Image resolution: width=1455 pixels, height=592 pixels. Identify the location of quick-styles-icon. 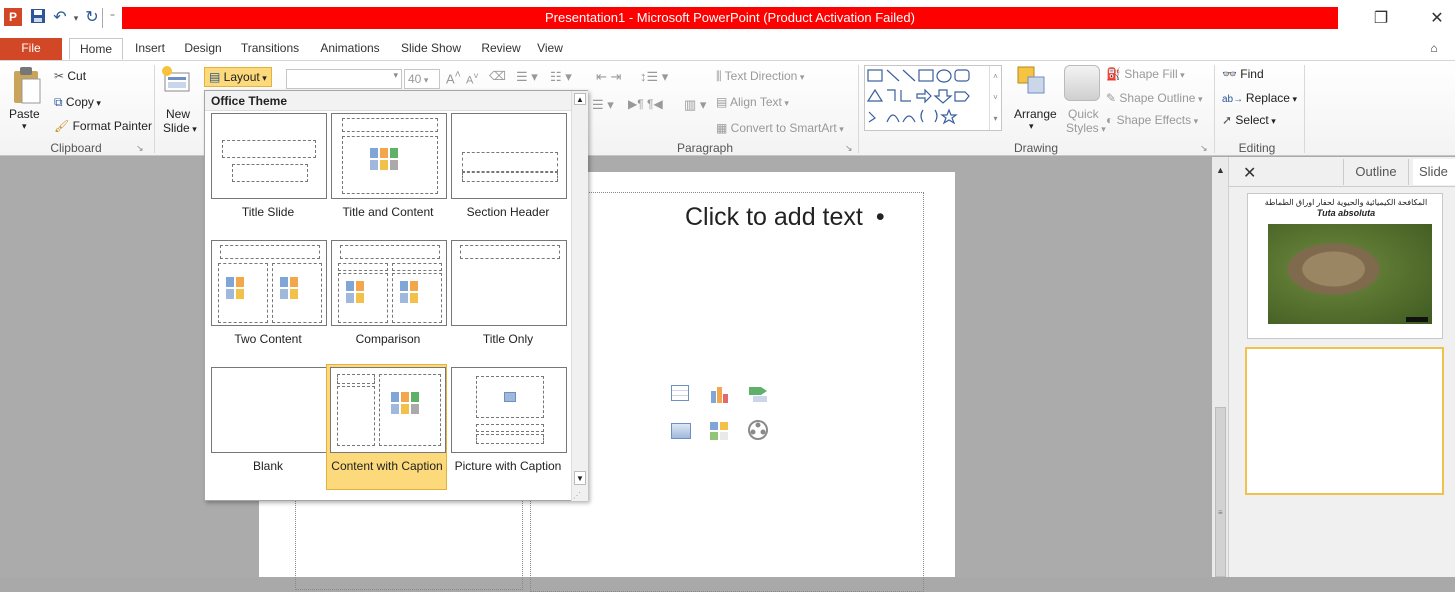
(1082, 83).